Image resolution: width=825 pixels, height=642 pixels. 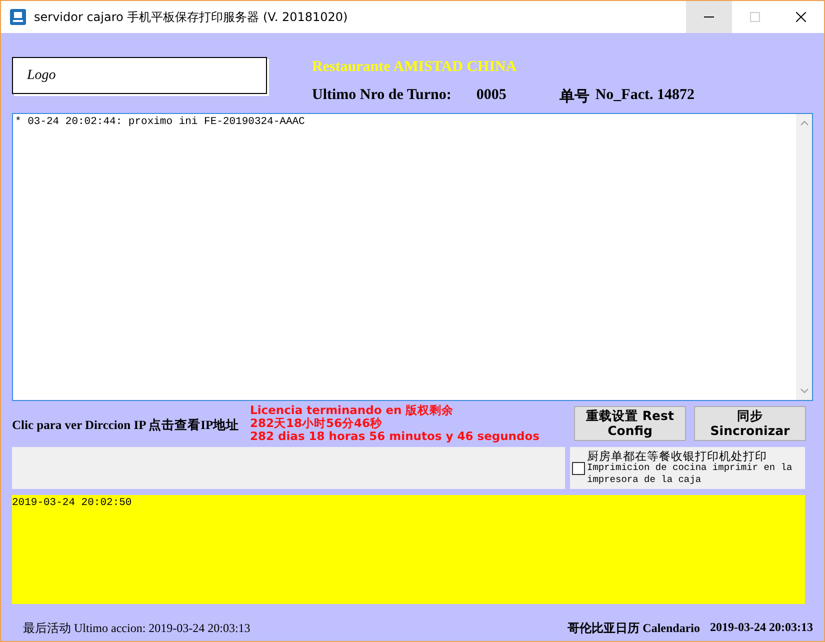 I want to click on log-line: * 03-24 20:02:44: proximo ini FE-20190324-AAAC, so click(x=160, y=122).